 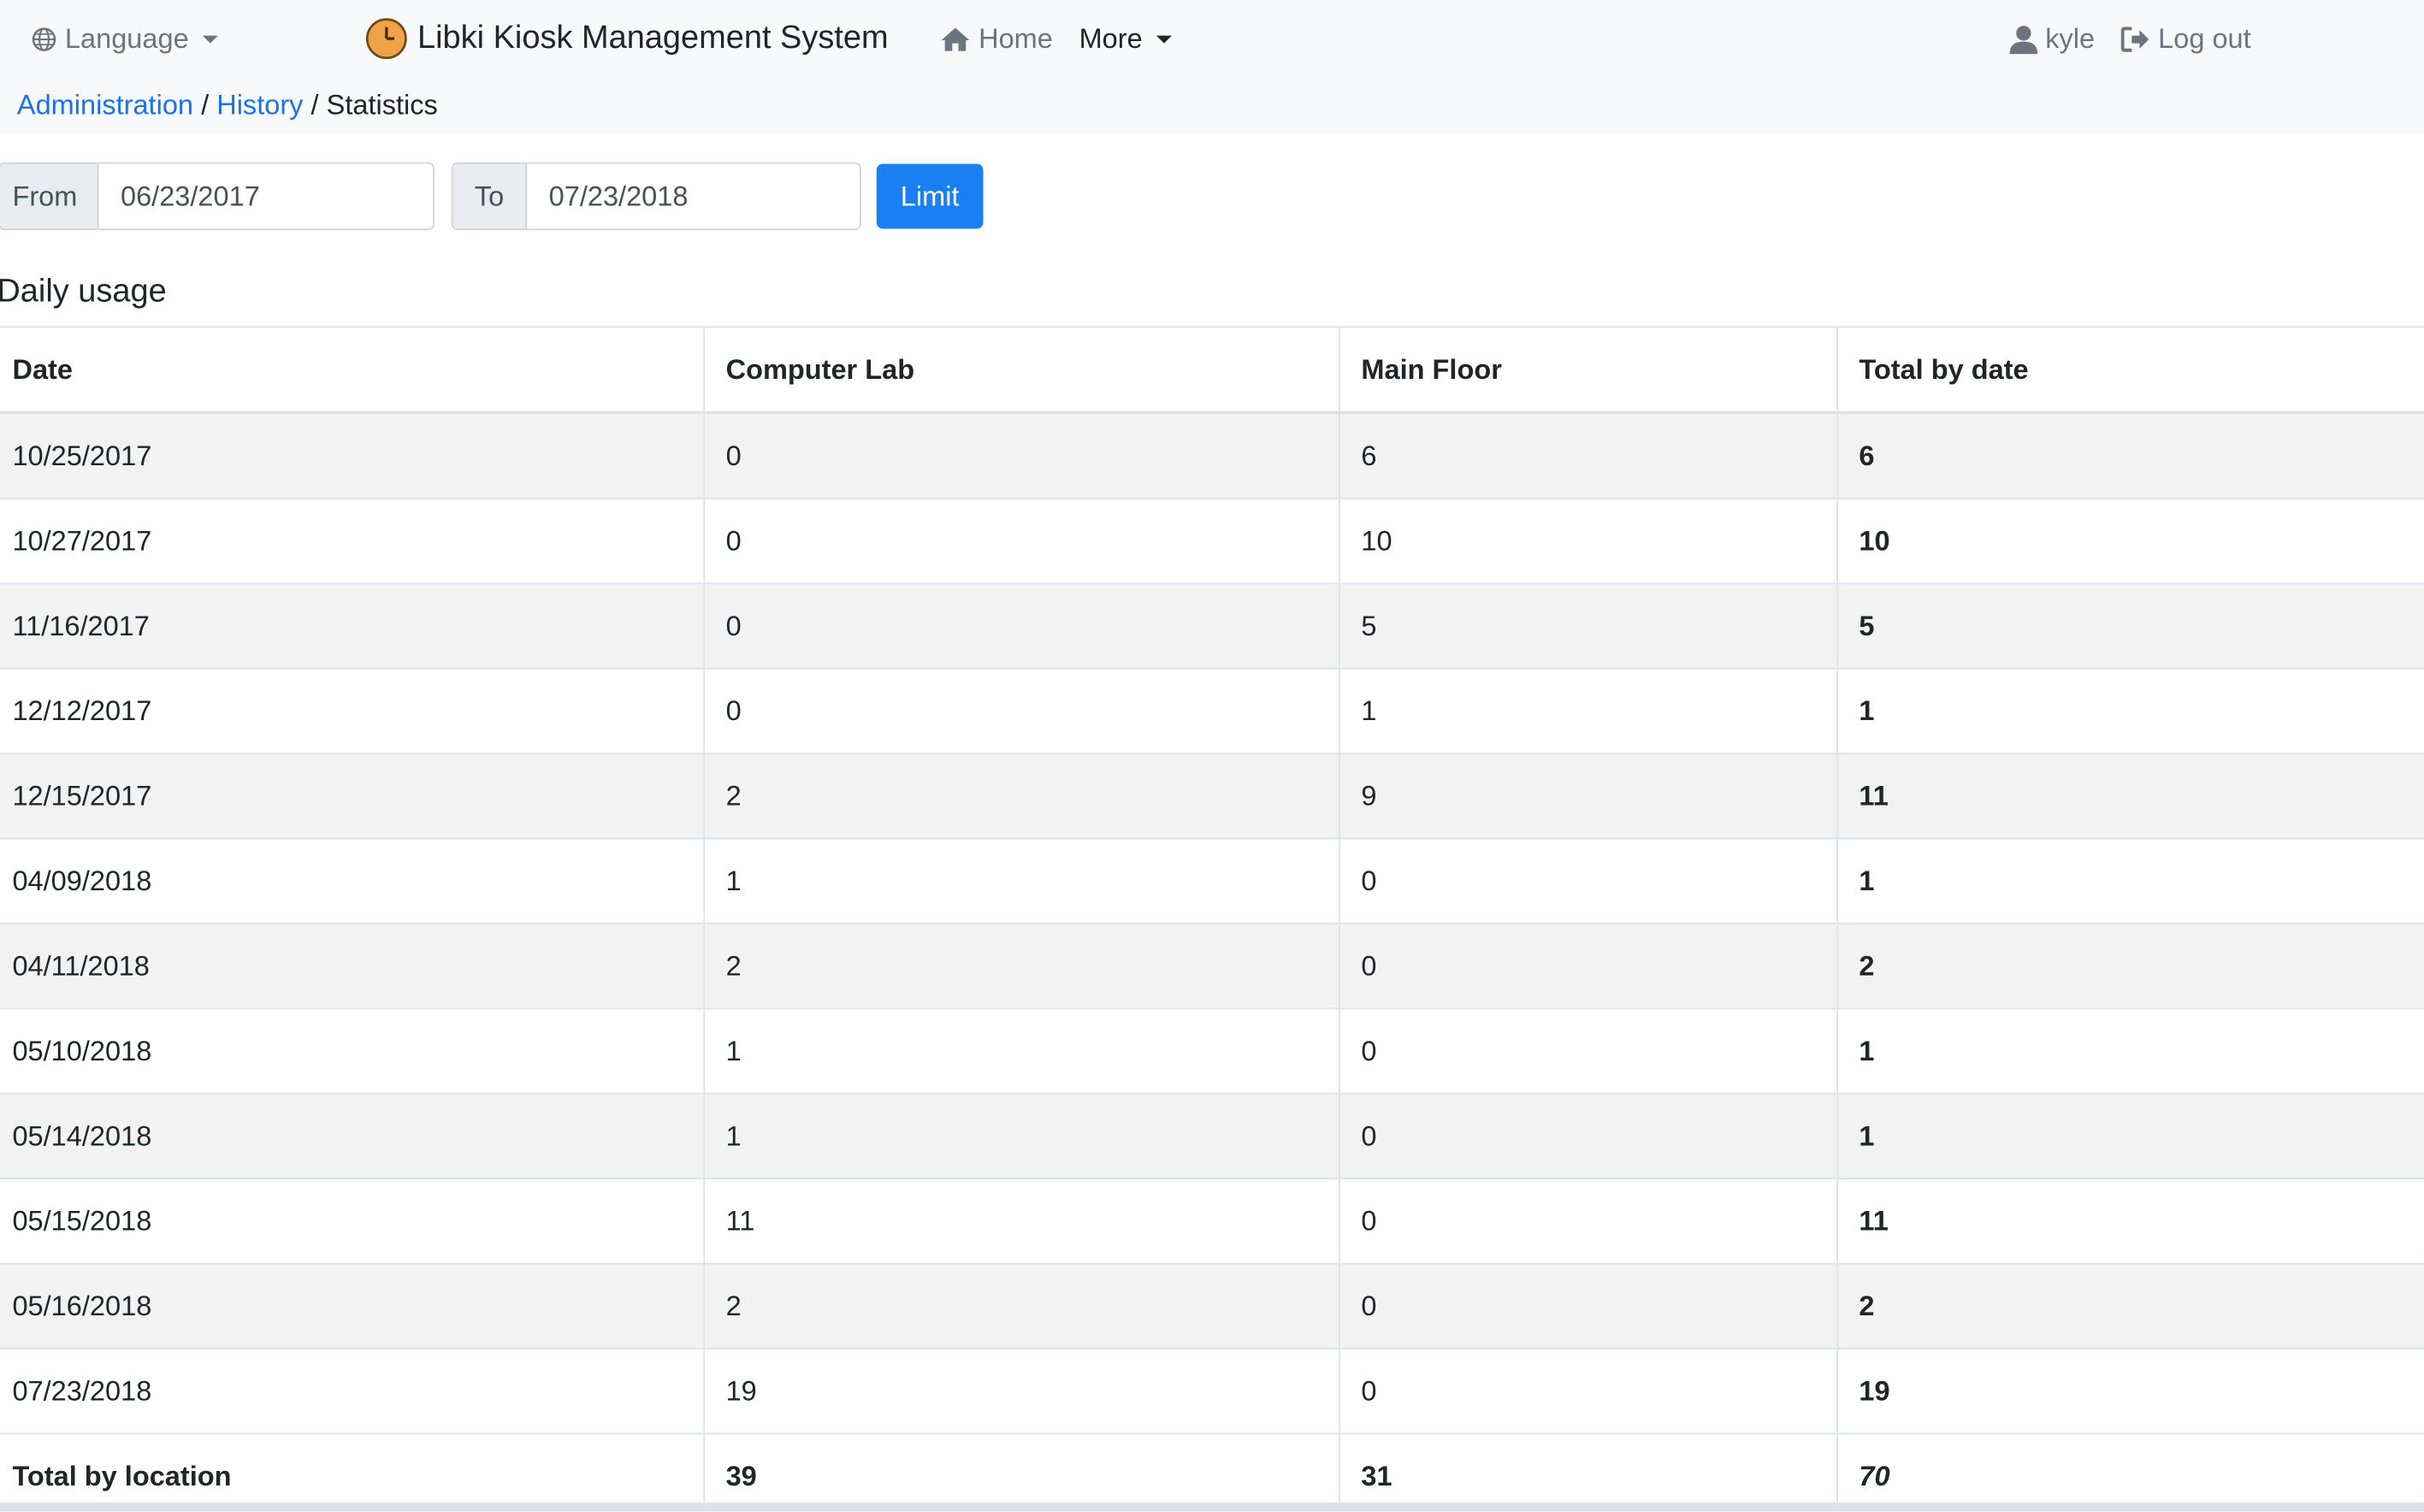 What do you see at coordinates (1020, 1391) in the screenshot?
I see `cell-computer-lab: 19` at bounding box center [1020, 1391].